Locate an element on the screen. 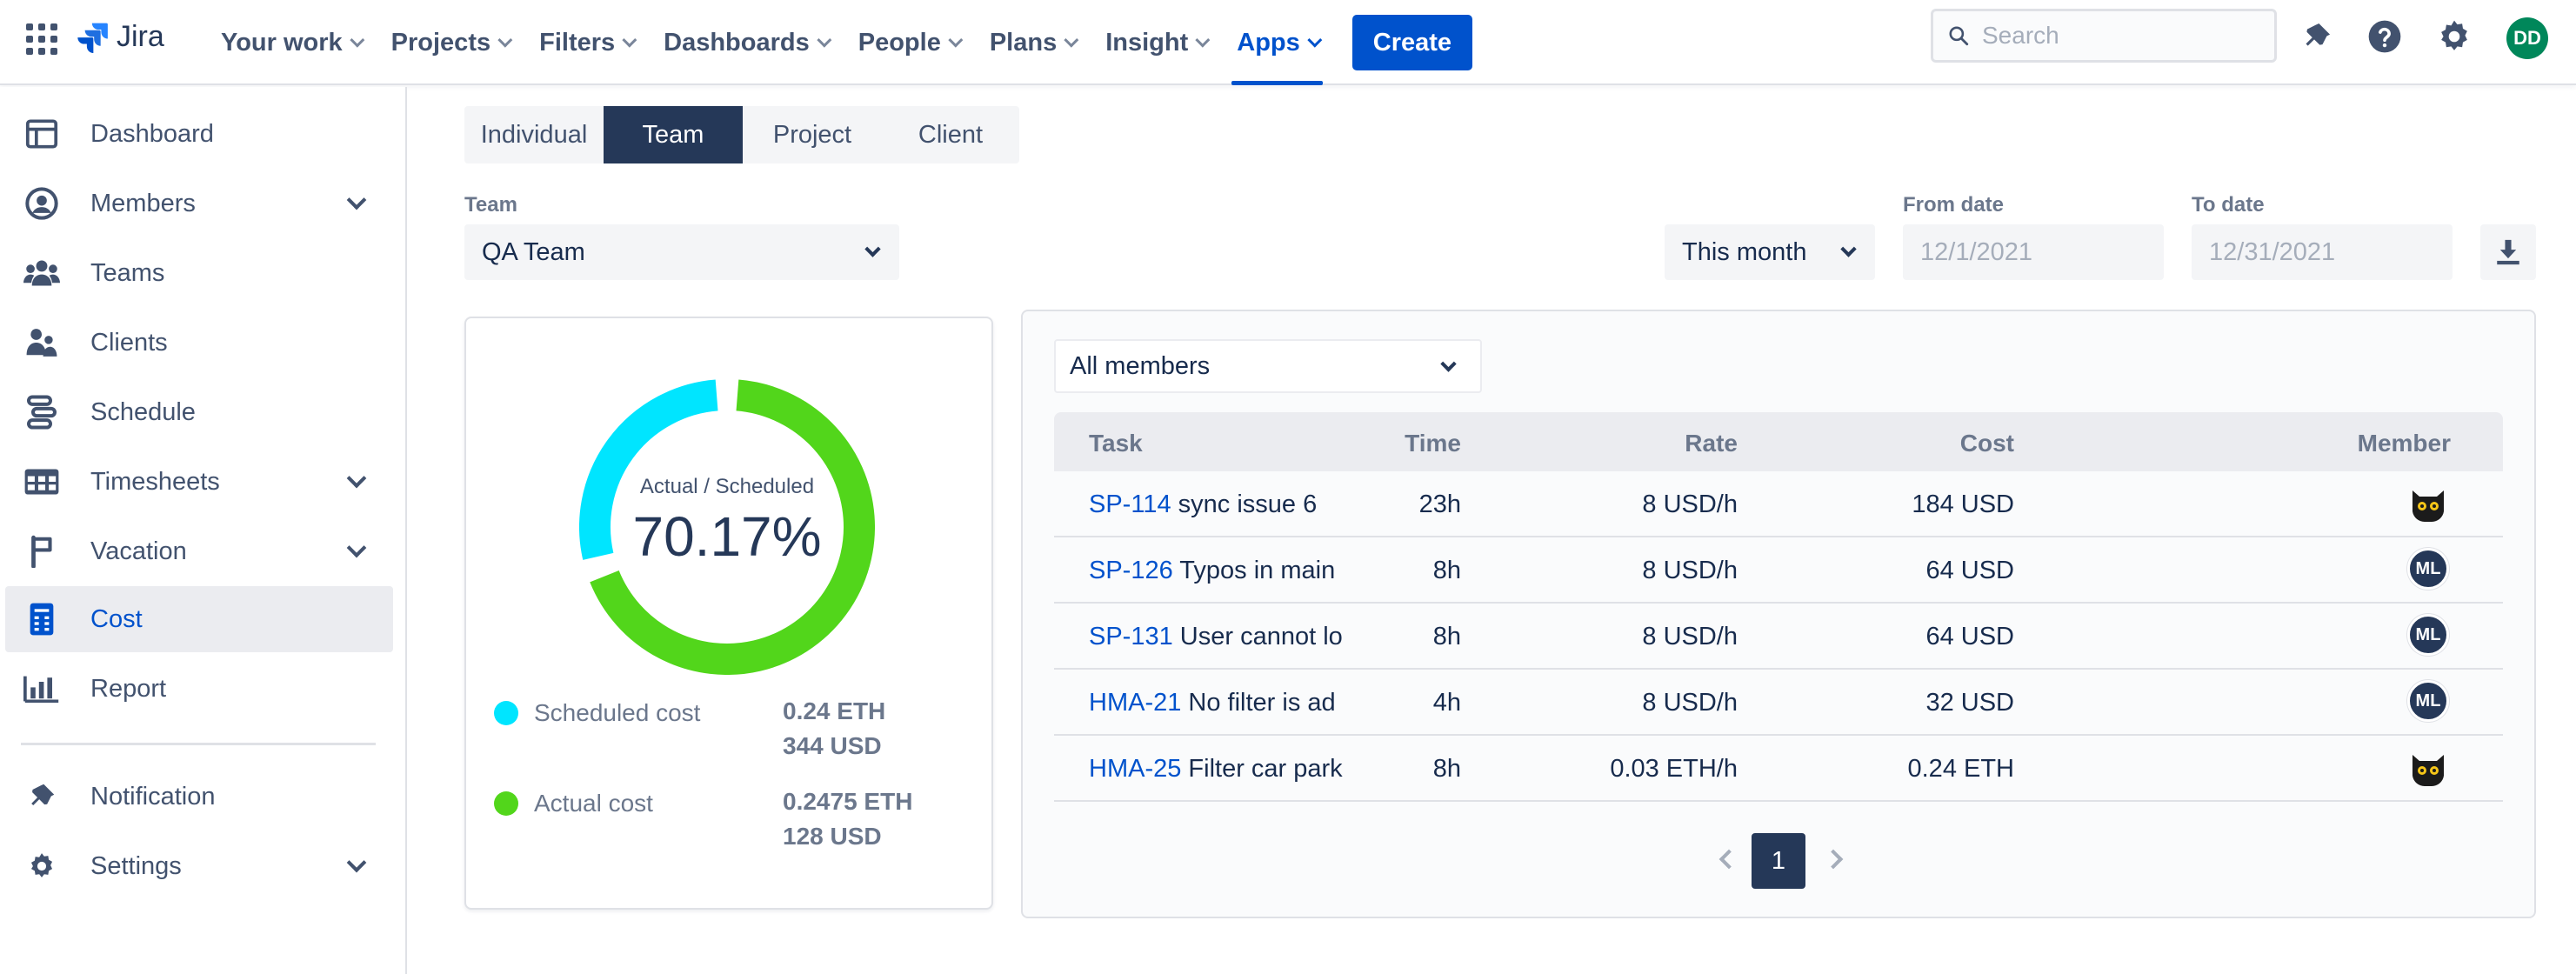 The height and width of the screenshot is (974, 2576). sidebar-divider is located at coordinates (198, 744).